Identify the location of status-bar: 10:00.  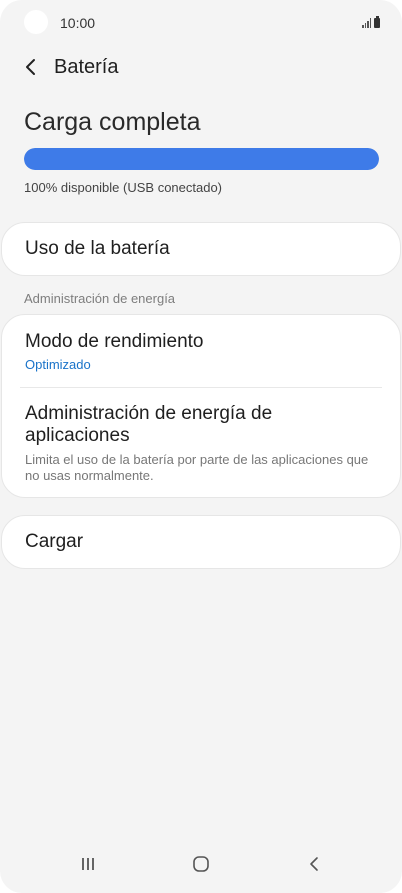
(202, 24).